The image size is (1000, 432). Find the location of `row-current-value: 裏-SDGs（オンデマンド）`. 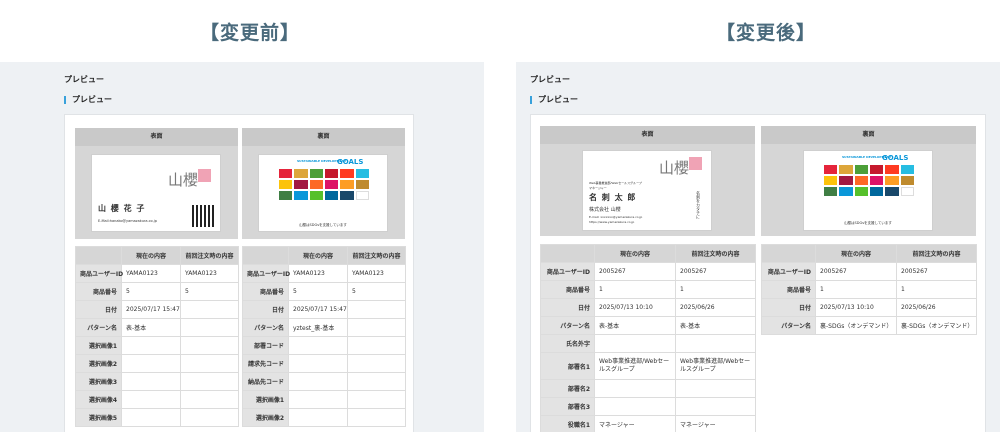

row-current-value: 裏-SDGs（オンデマンド） is located at coordinates (856, 325).